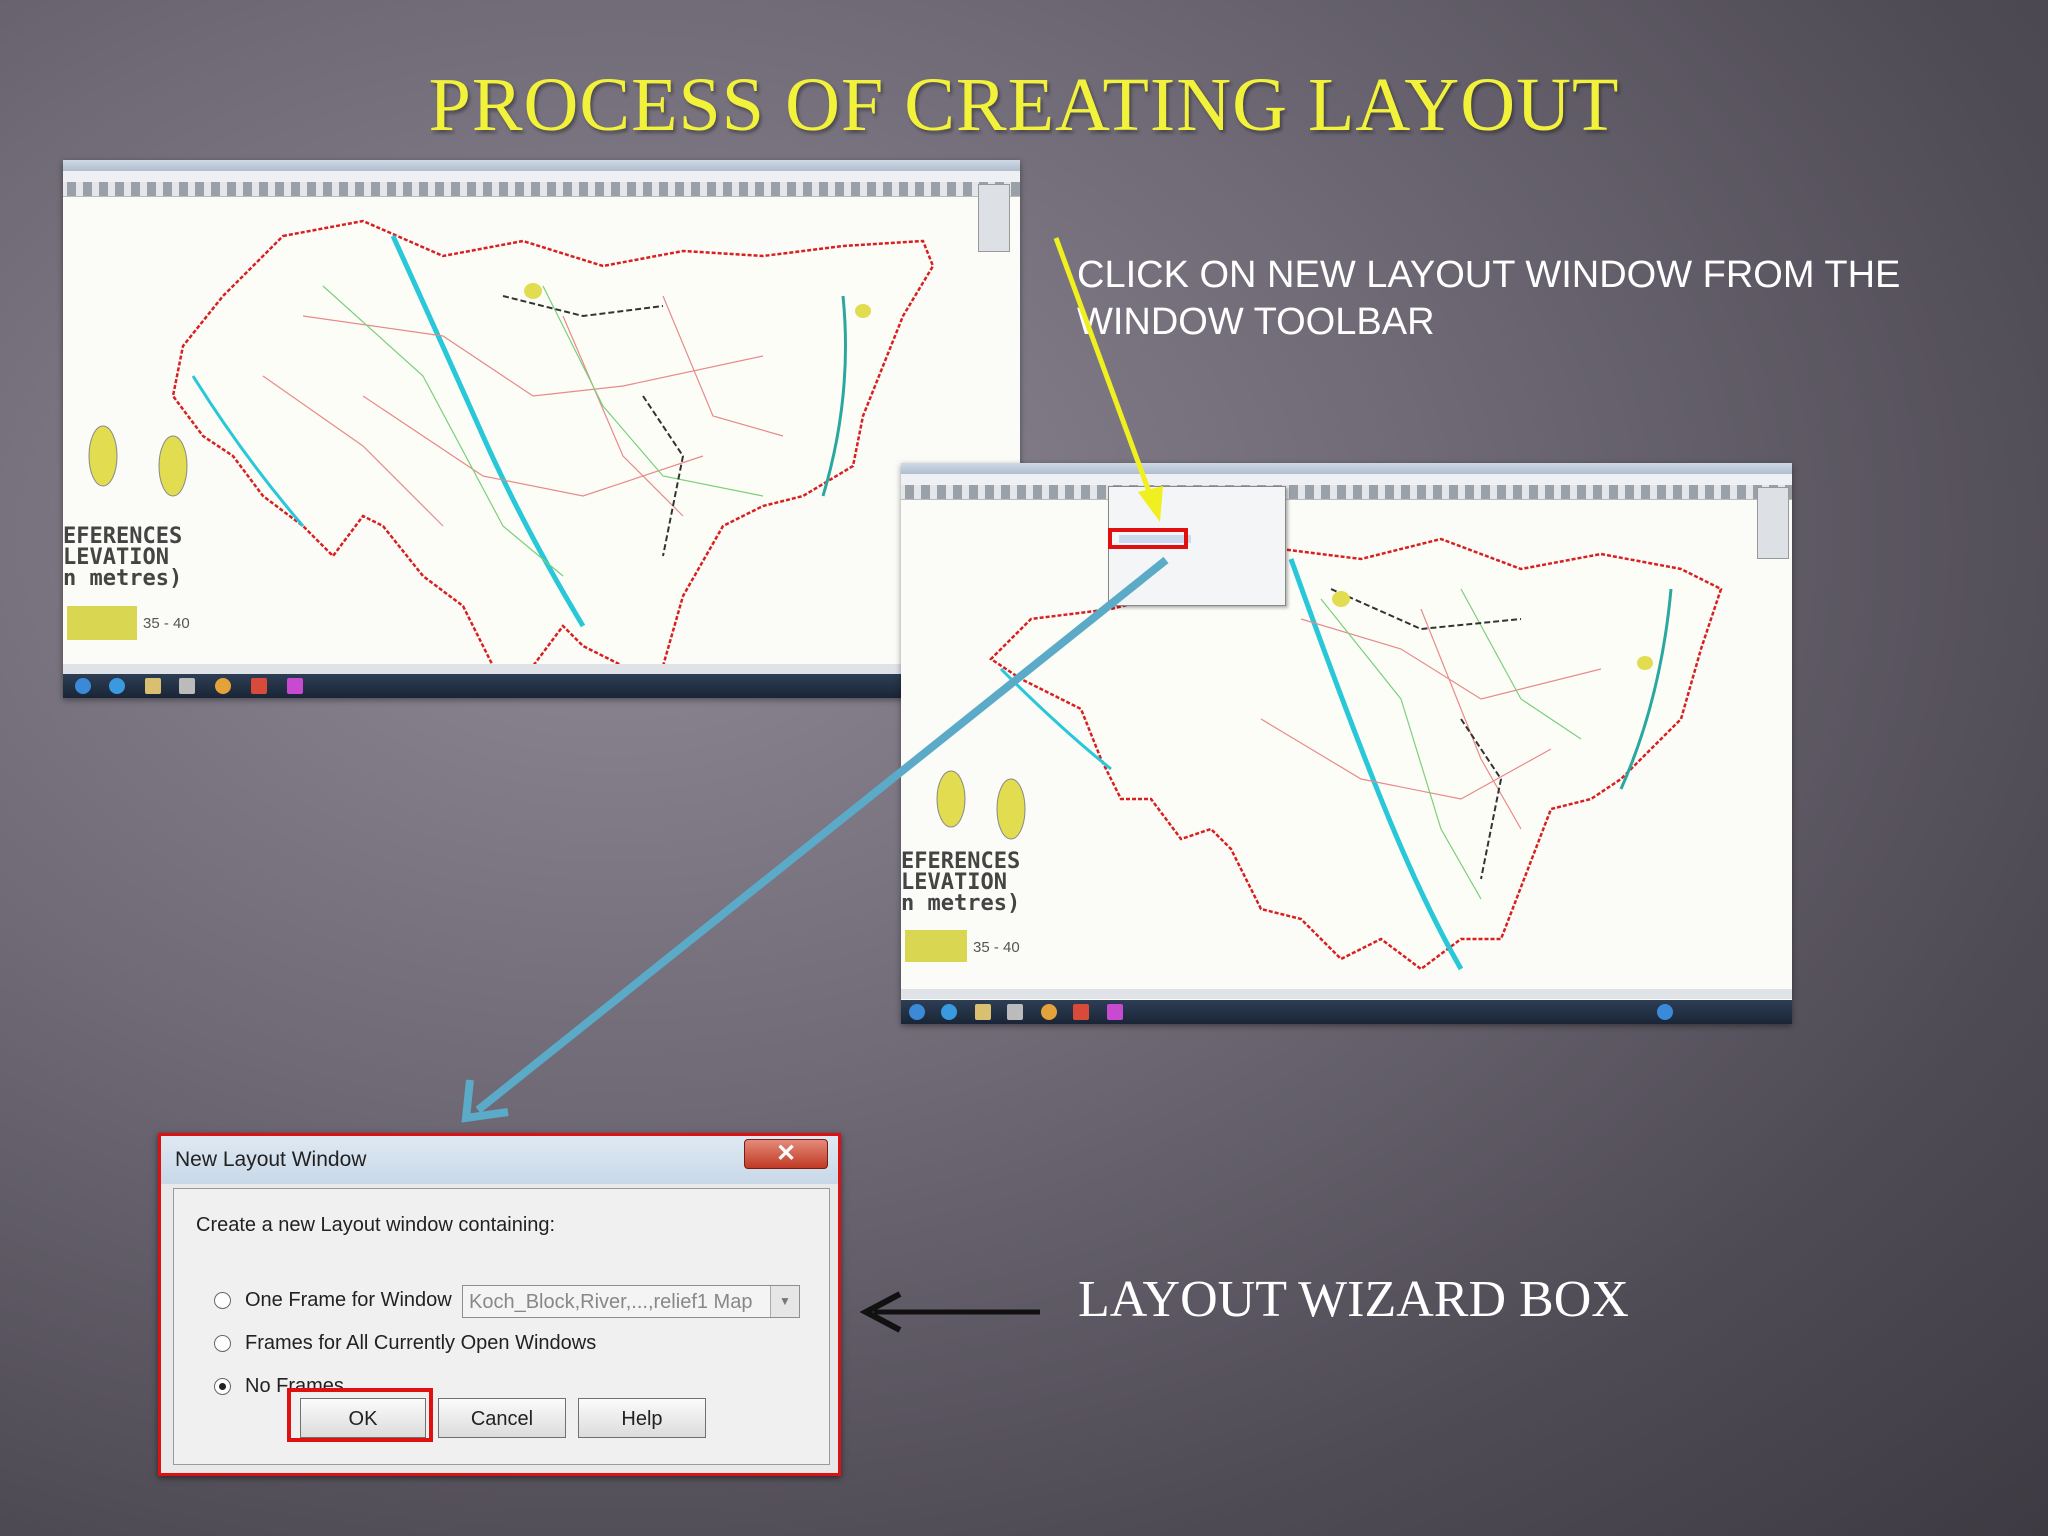  What do you see at coordinates (786, 1154) in the screenshot?
I see `close-button: ✕` at bounding box center [786, 1154].